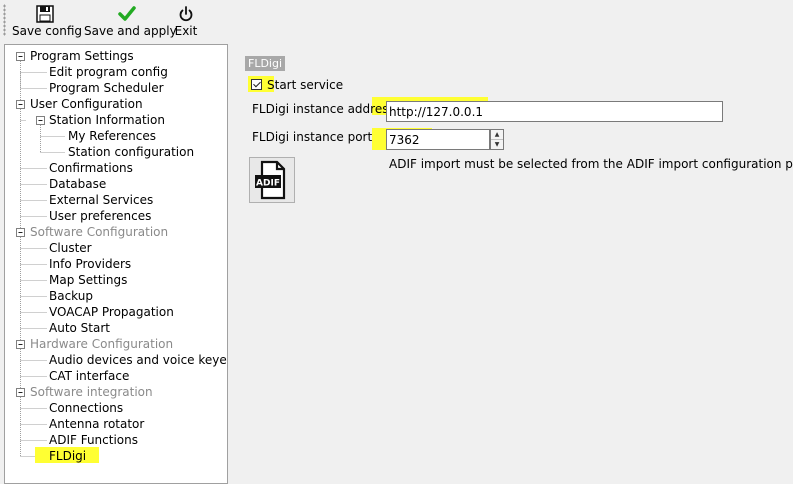  What do you see at coordinates (256, 84) in the screenshot?
I see `start-service-checkbox` at bounding box center [256, 84].